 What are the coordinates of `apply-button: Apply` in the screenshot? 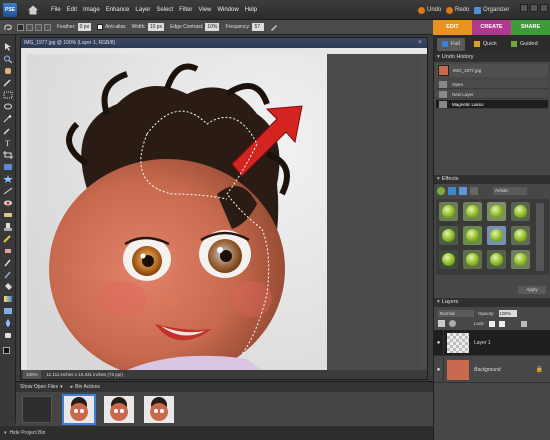 It's located at (532, 290).